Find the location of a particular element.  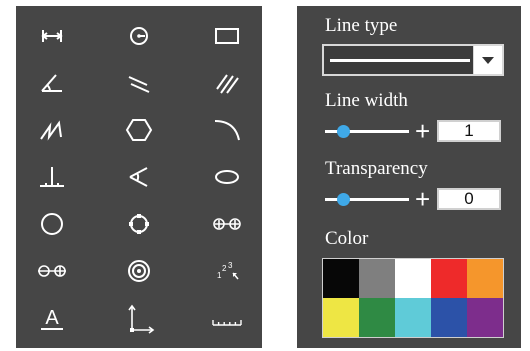

coordinate-axes-icon is located at coordinates (141, 319).